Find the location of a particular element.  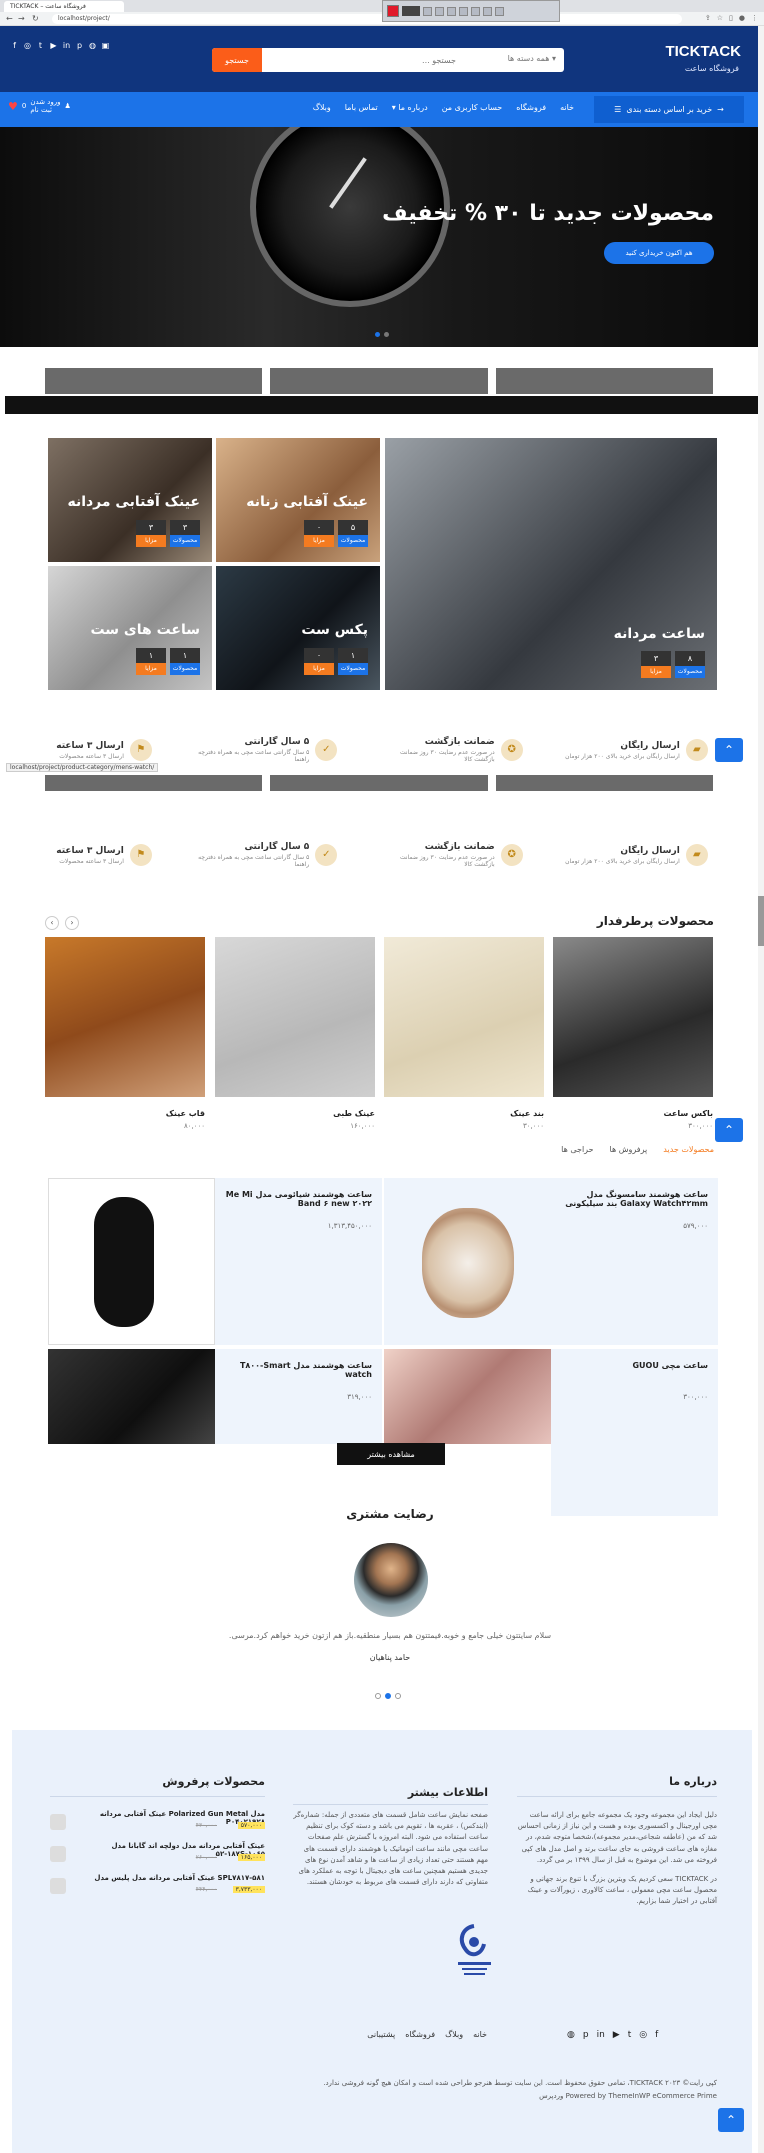

share-icon: ⇪ is located at coordinates (708, 18).